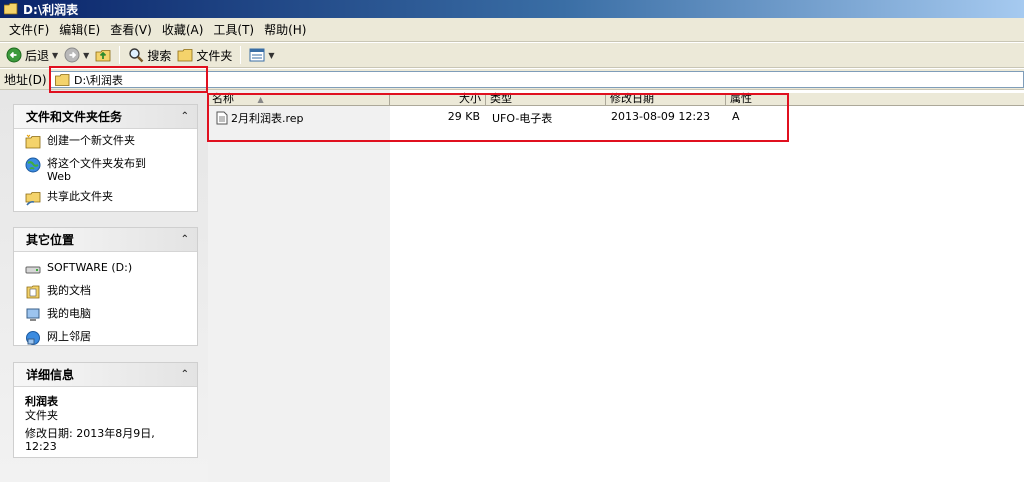 The width and height of the screenshot is (1024, 482). What do you see at coordinates (33, 165) in the screenshot?
I see `globe-icon` at bounding box center [33, 165].